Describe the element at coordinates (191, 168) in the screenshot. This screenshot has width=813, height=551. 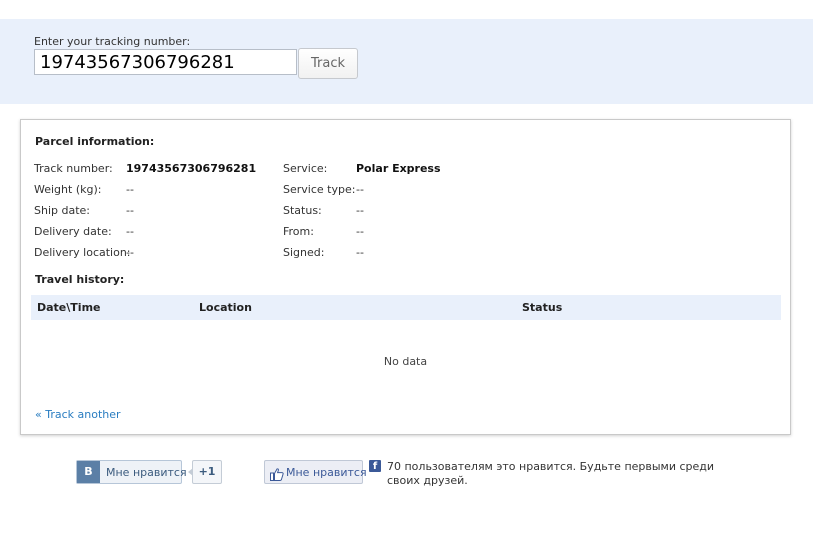
I see `track-number-value: 19743567306796281` at that location.